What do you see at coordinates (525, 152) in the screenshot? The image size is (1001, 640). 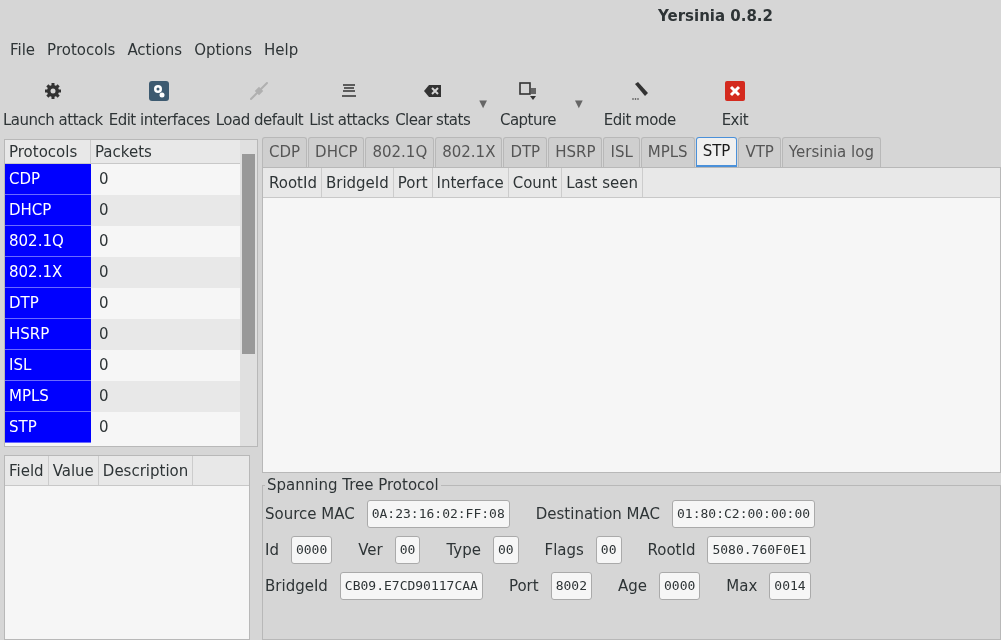 I see `tab: DTP` at bounding box center [525, 152].